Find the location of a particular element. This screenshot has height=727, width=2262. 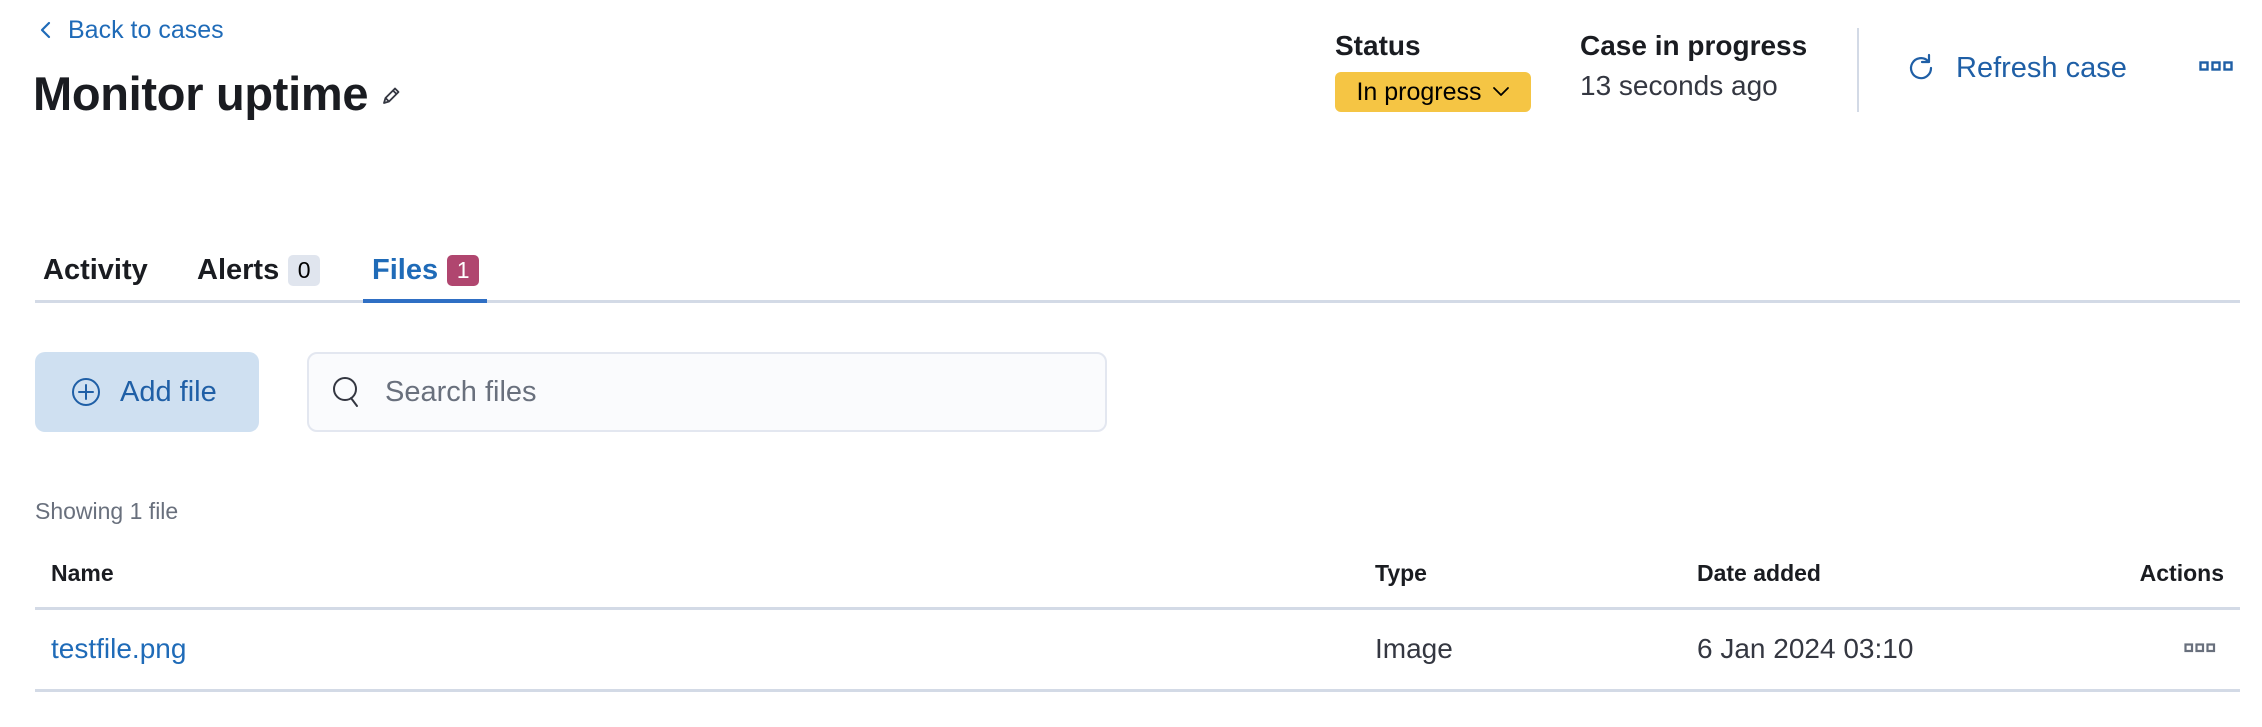

files-count-badge: 1 is located at coordinates (463, 270).